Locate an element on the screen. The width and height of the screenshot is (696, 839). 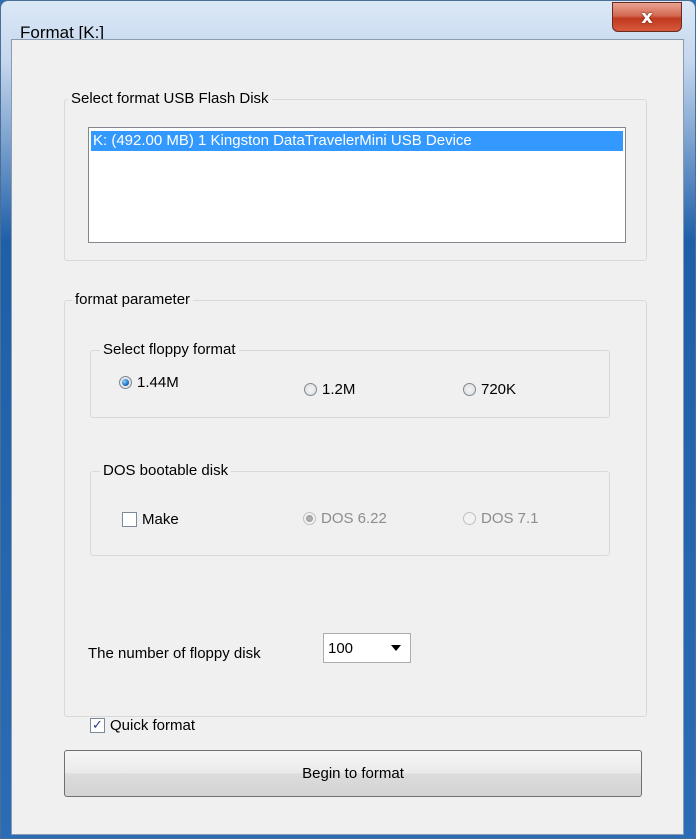
radio-dos-6-22-label: DOS 6.22 is located at coordinates (354, 518).